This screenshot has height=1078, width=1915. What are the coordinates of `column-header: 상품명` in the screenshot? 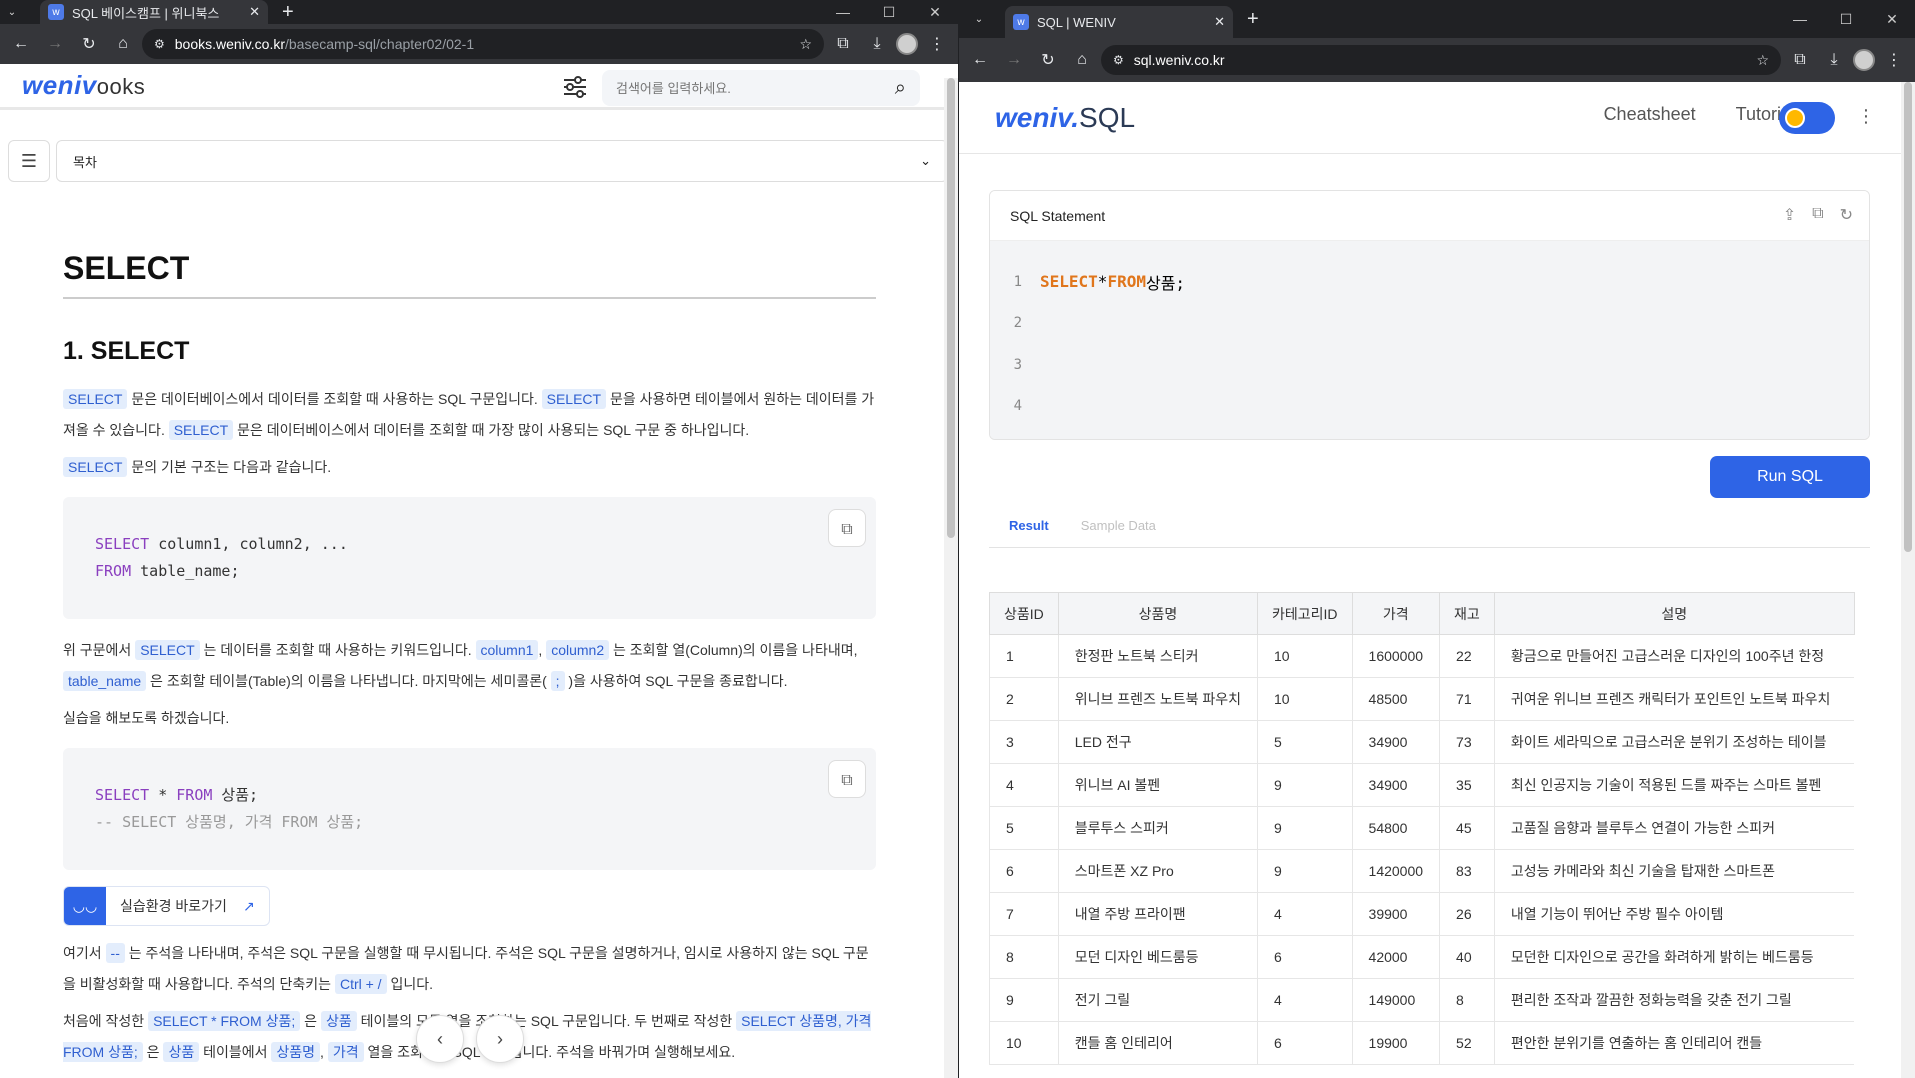 It's located at (1158, 613).